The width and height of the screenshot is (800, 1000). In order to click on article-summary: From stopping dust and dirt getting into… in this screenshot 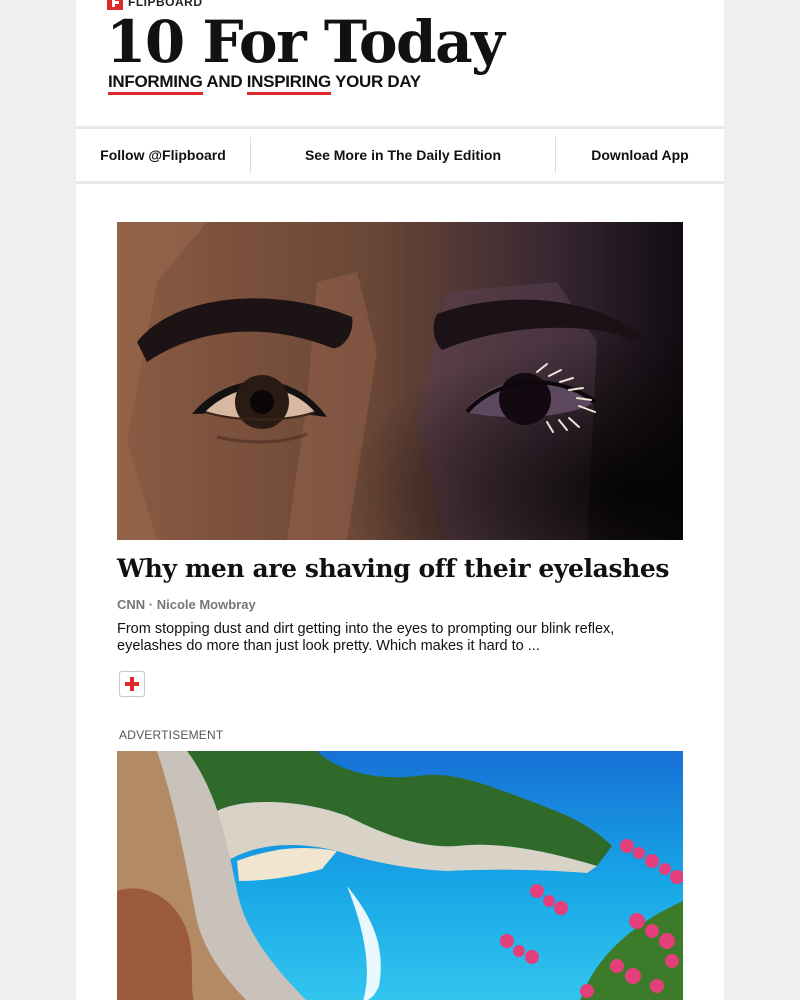, I will do `click(366, 637)`.